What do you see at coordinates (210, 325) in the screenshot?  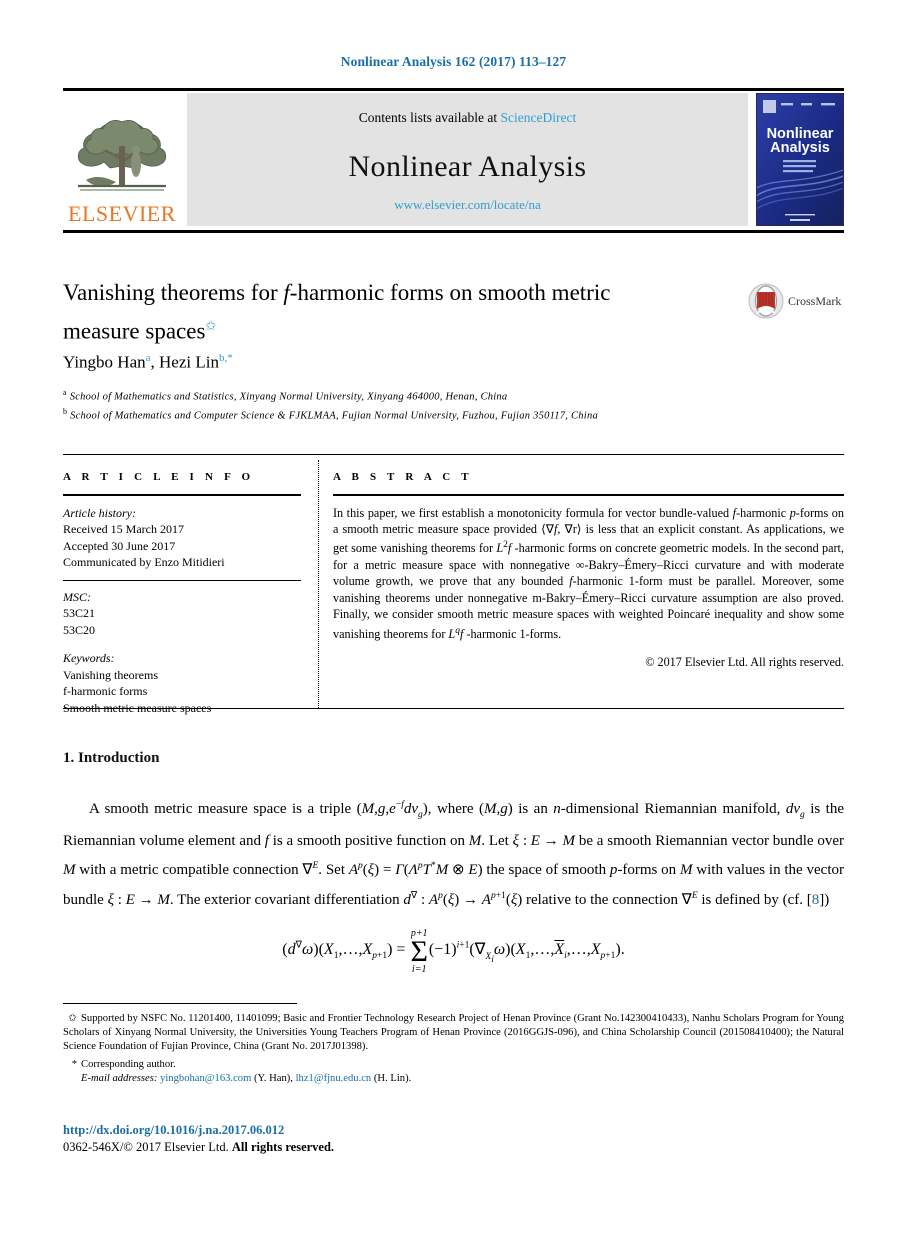 I see `title-footnote-star-icon: ✩` at bounding box center [210, 325].